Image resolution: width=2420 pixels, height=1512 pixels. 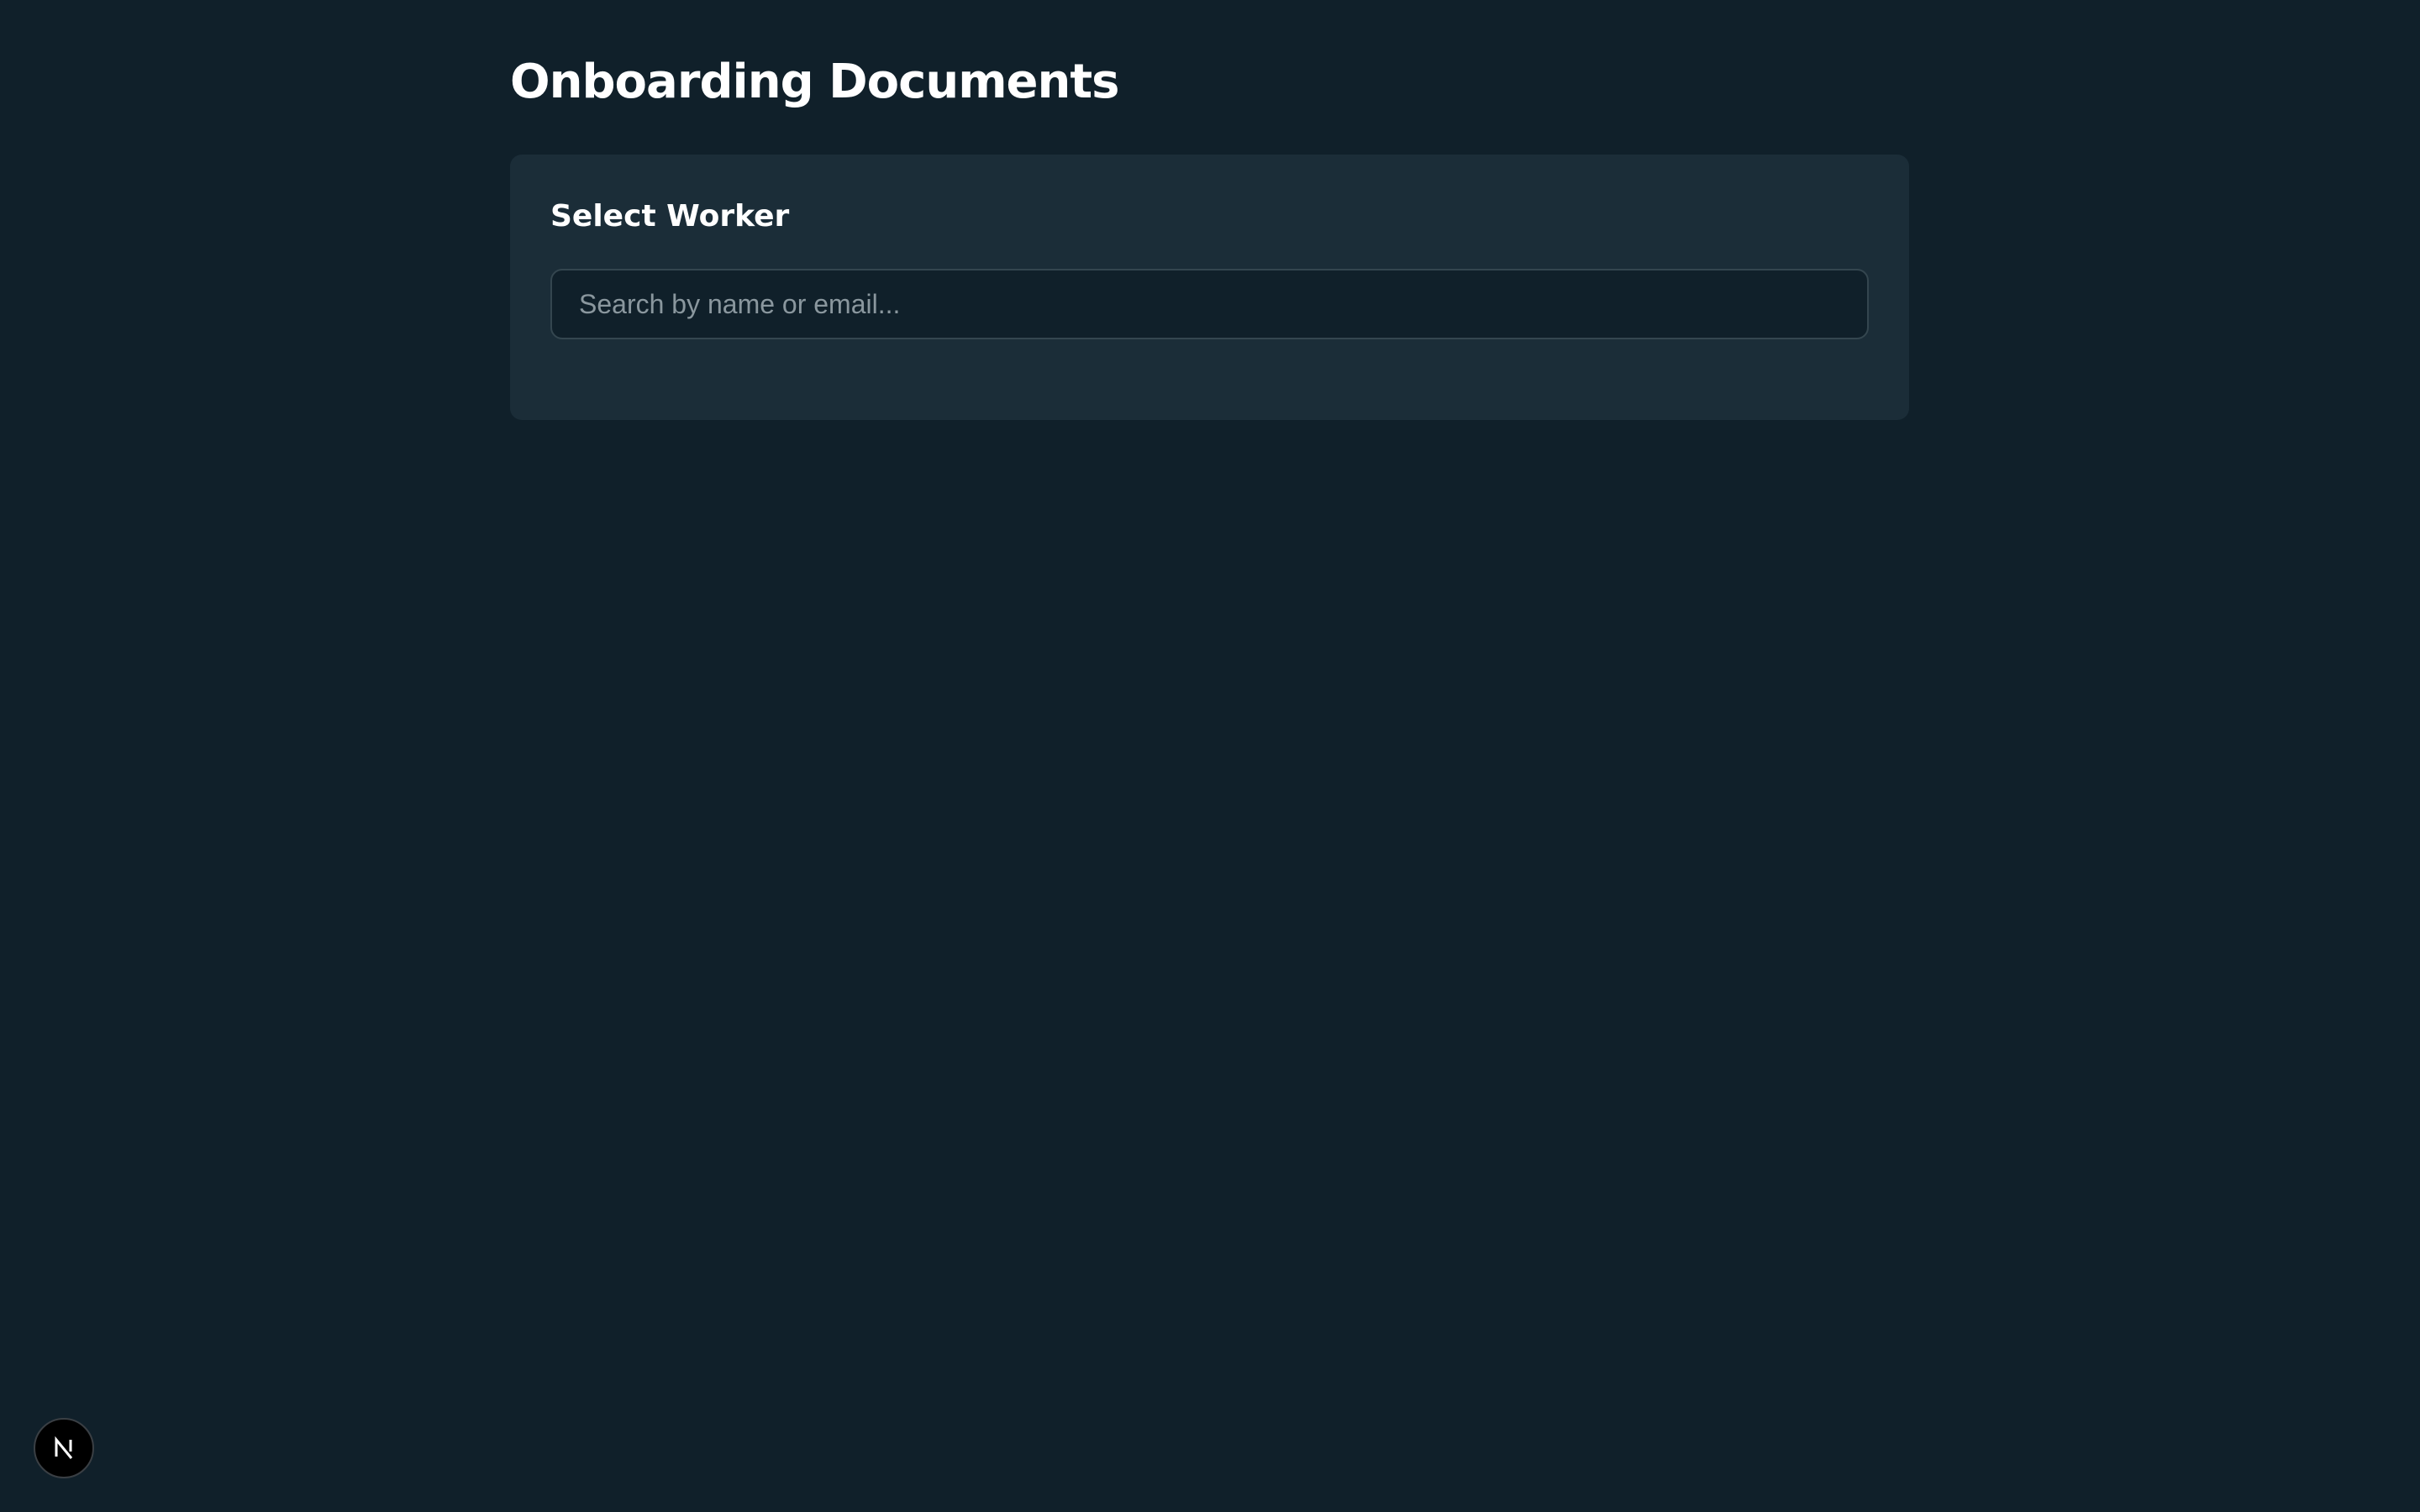 I want to click on page-title: Onboarding Documents, so click(x=814, y=82).